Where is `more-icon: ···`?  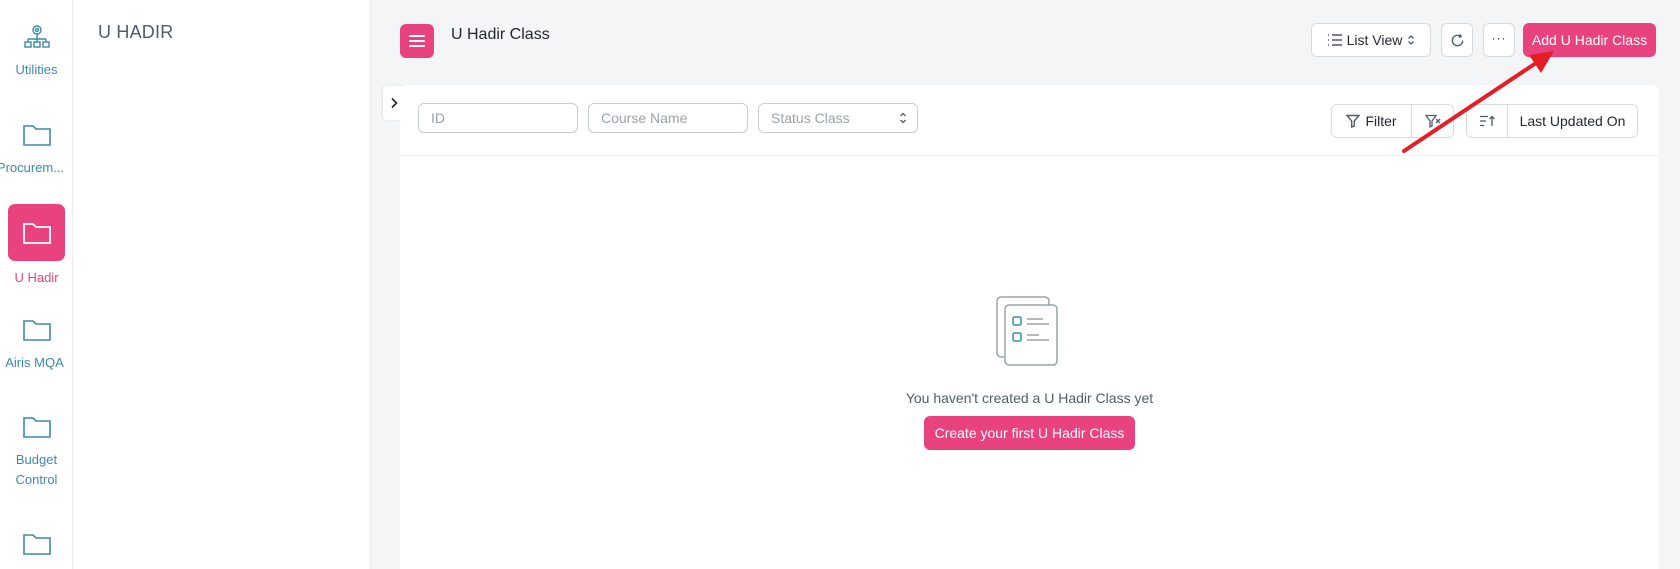 more-icon: ··· is located at coordinates (1499, 38).